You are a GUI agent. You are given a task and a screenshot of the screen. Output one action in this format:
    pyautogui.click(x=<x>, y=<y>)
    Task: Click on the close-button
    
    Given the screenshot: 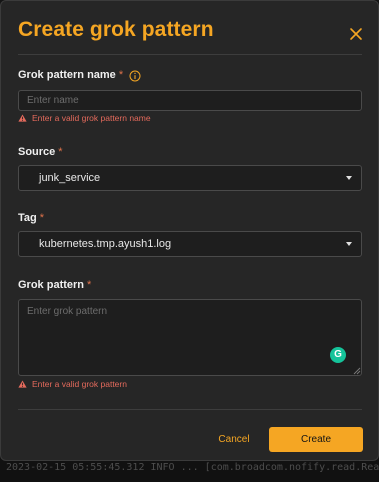 What is the action you would take?
    pyautogui.click(x=356, y=34)
    